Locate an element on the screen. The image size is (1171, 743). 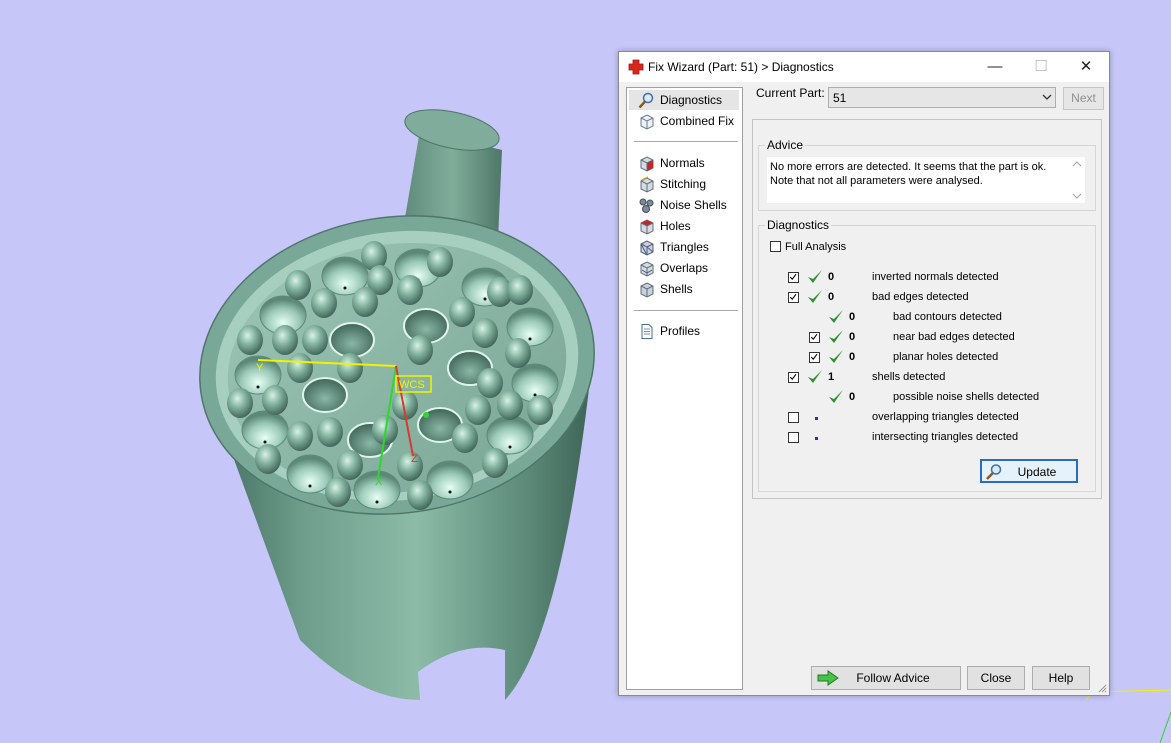
diagnostic-label: bad contours detected is located at coordinates (947, 317).